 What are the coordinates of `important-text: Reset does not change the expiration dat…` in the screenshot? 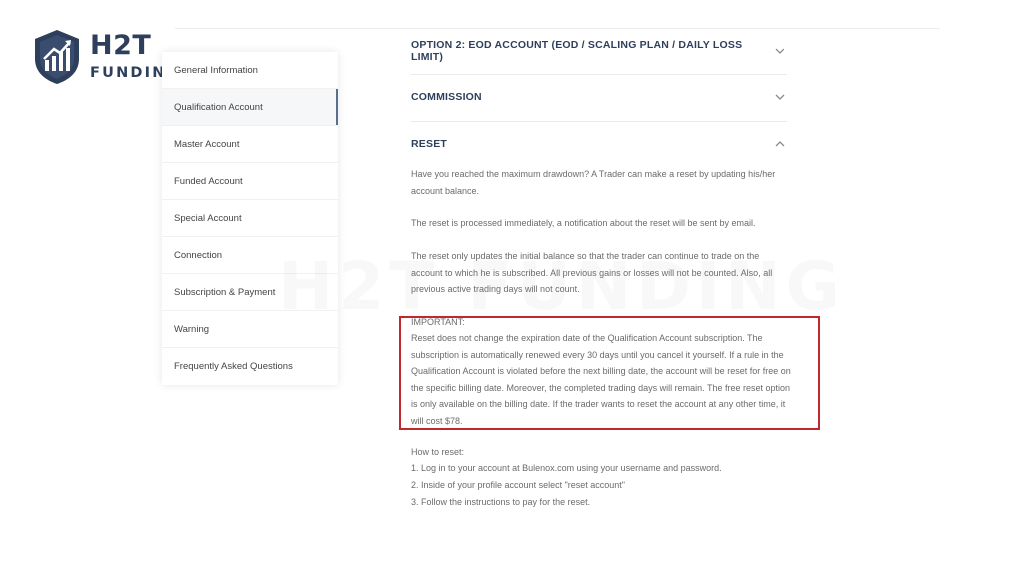 It's located at (601, 379).